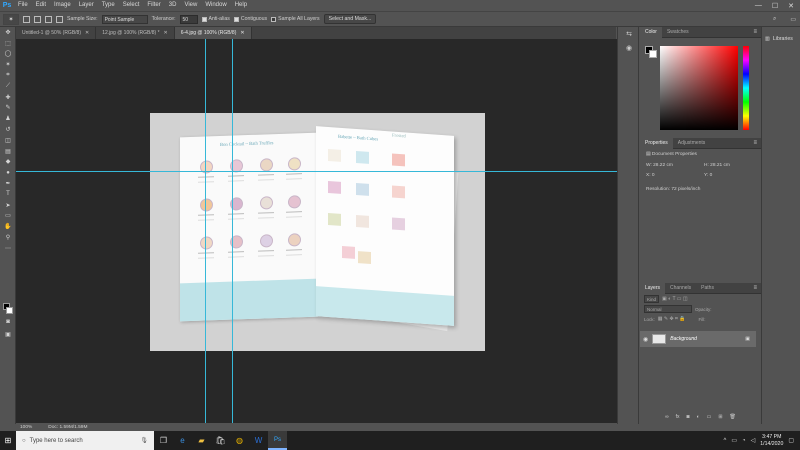 This screenshot has height=450, width=800. I want to click on tray-chevron-icon: ^, so click(725, 441).